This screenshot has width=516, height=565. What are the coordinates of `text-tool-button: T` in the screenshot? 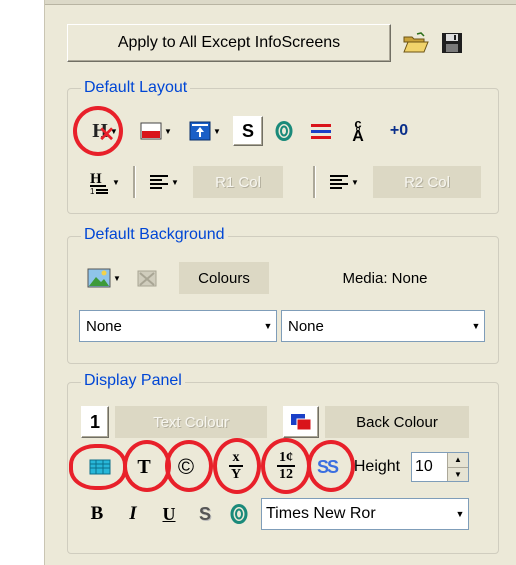 It's located at (144, 467).